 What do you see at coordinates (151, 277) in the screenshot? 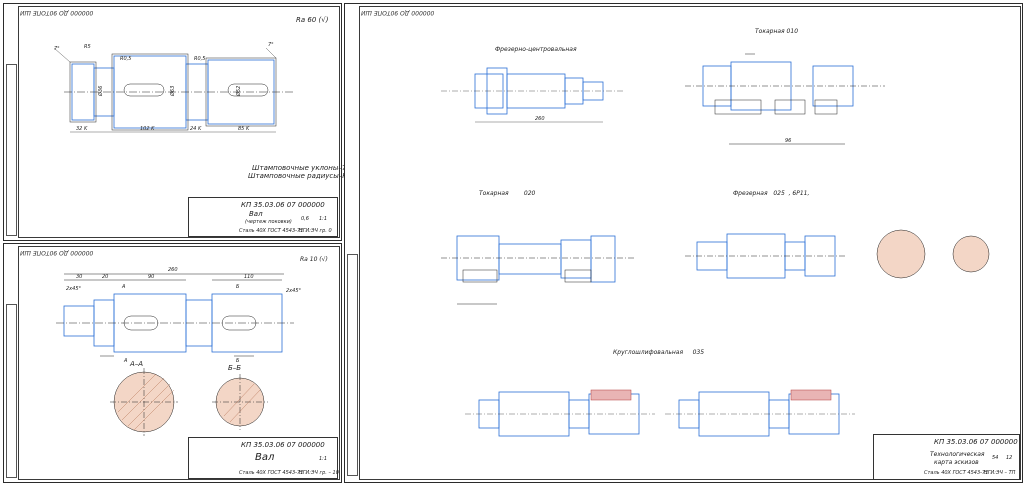
I see `svg-text: 90` at bounding box center [151, 277].